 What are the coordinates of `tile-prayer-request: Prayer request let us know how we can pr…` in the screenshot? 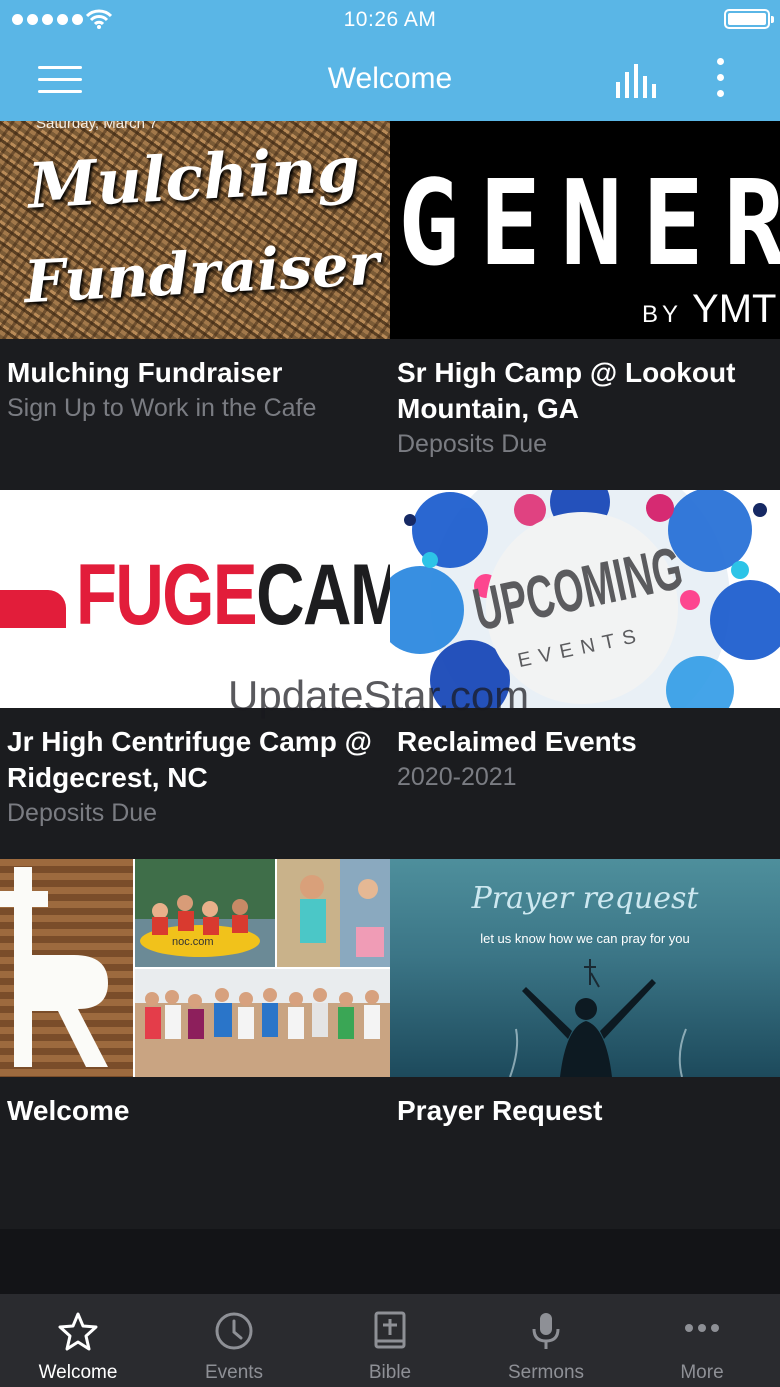 It's located at (585, 1044).